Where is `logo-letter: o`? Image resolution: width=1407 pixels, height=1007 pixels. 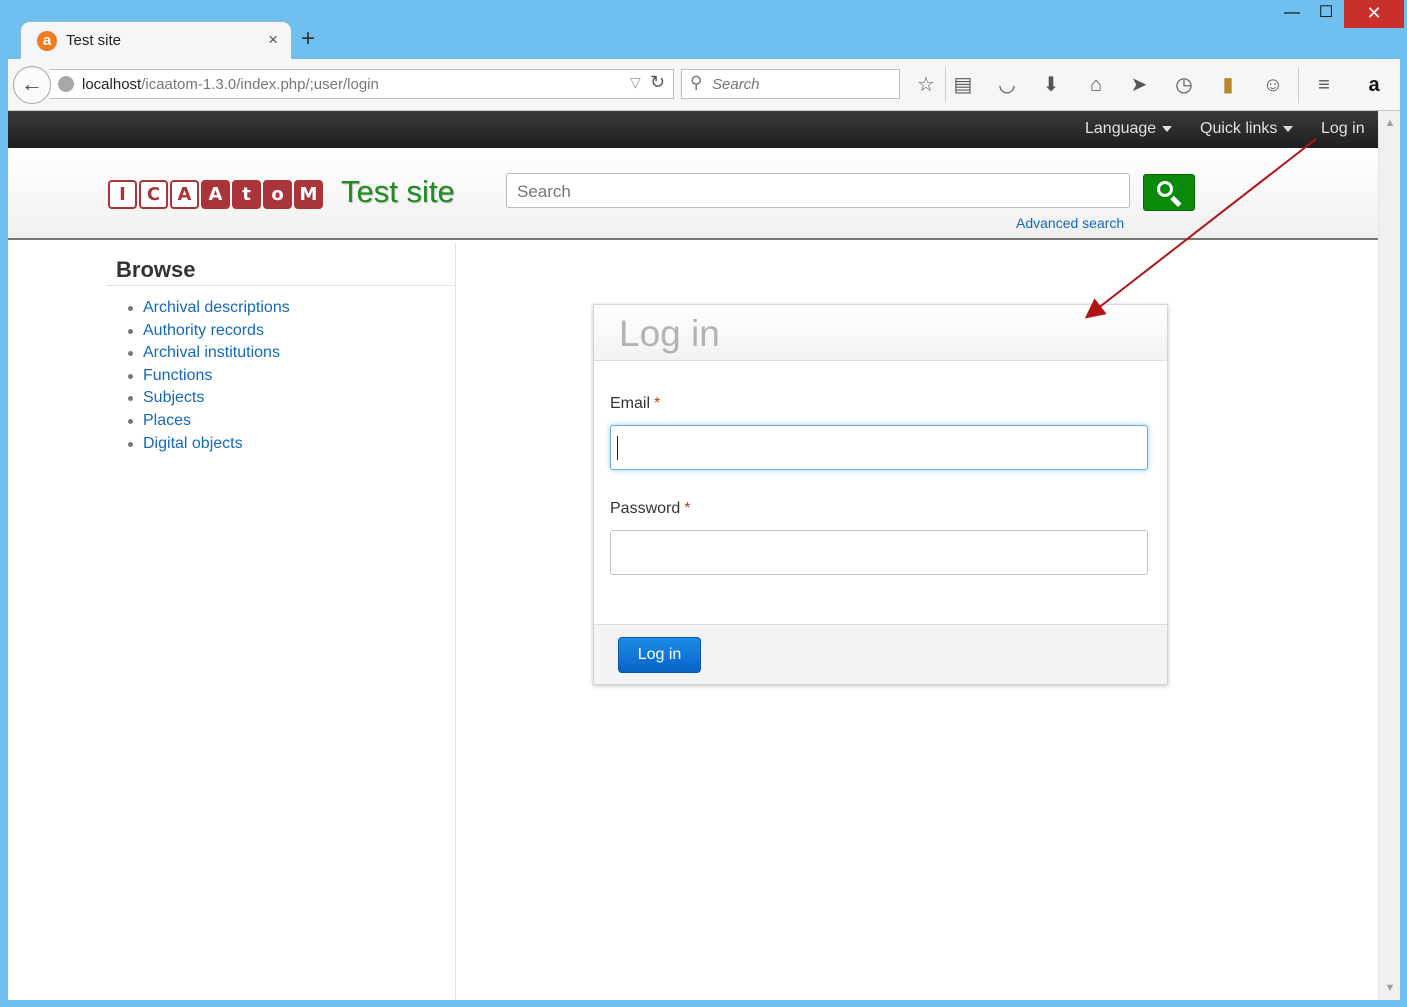 logo-letter: o is located at coordinates (277, 194).